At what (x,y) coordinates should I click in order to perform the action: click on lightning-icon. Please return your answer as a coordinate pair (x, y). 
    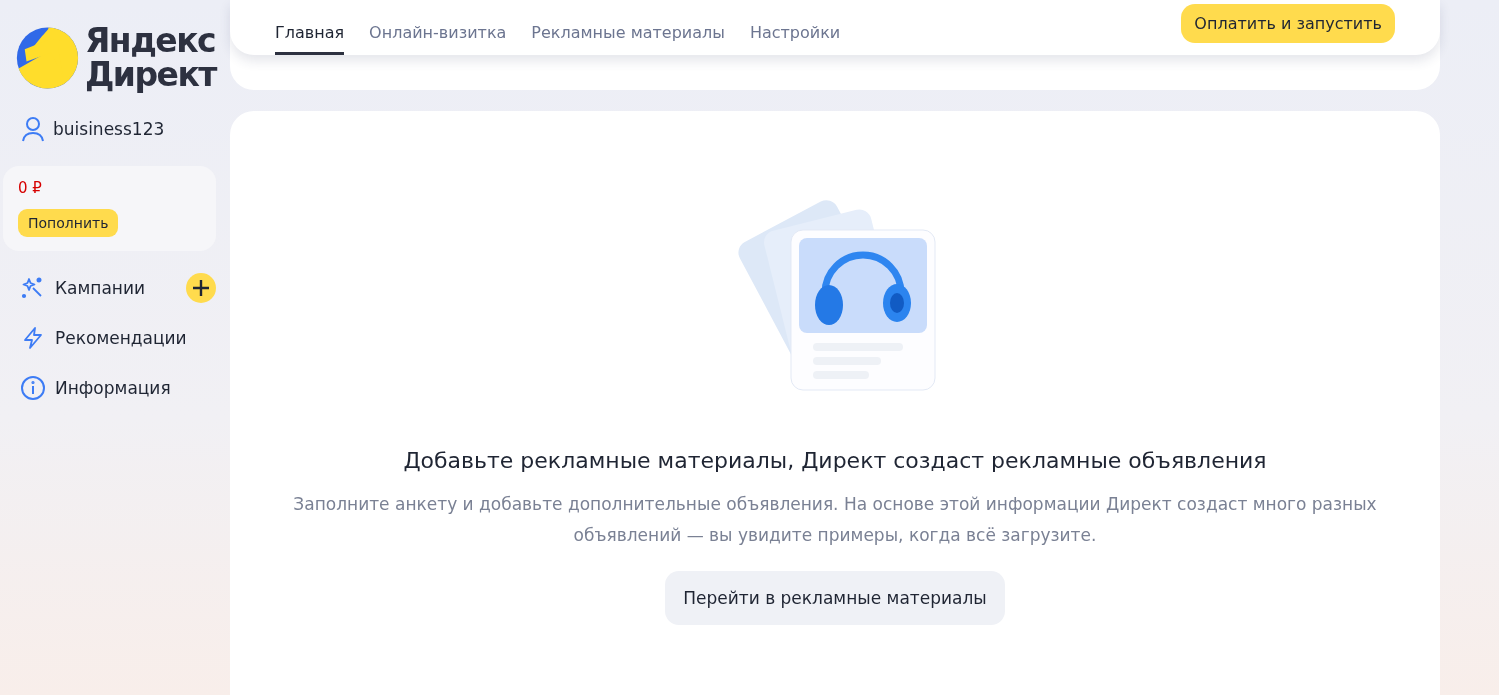
    Looking at the image, I should click on (33, 338).